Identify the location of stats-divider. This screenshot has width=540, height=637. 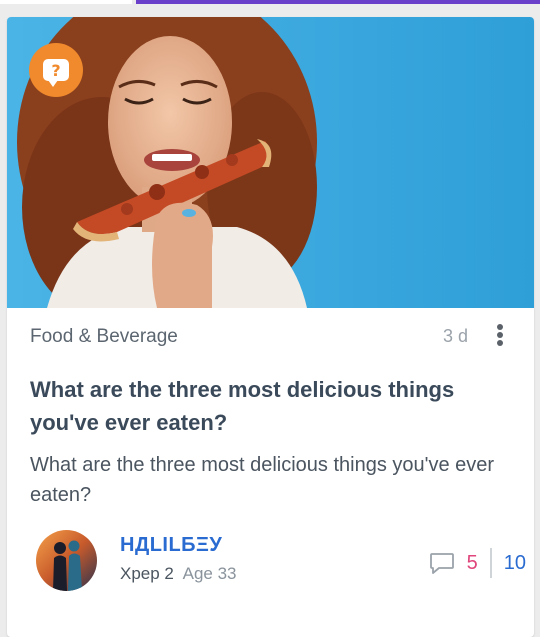
(490, 563).